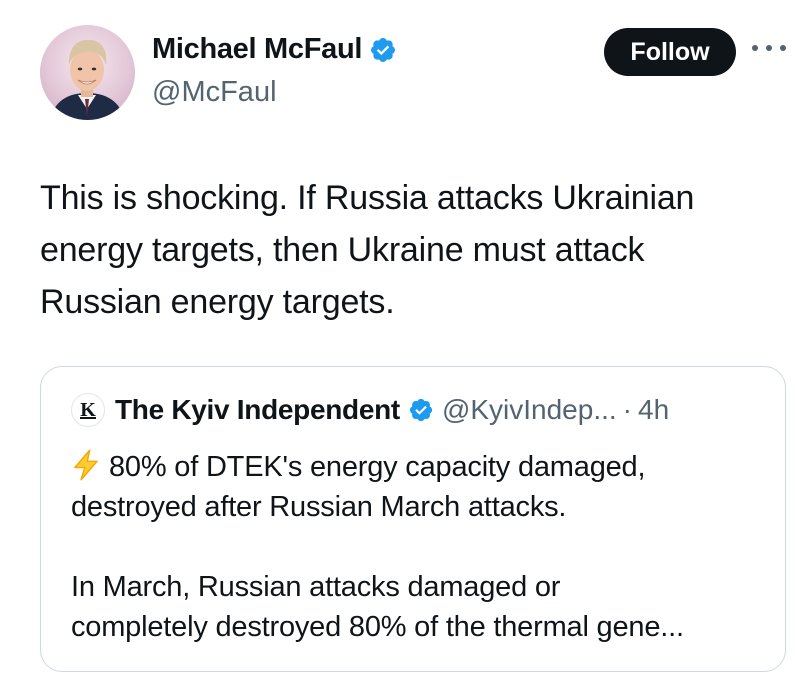  Describe the element at coordinates (87, 79) in the screenshot. I see `profile-photo` at that location.